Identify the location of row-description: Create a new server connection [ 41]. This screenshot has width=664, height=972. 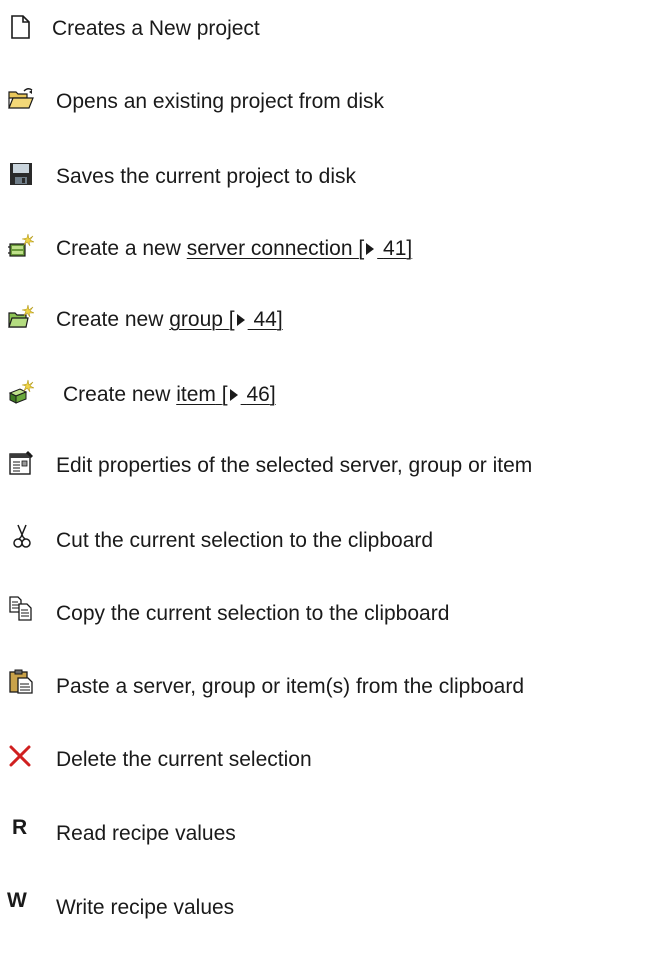
(234, 249).